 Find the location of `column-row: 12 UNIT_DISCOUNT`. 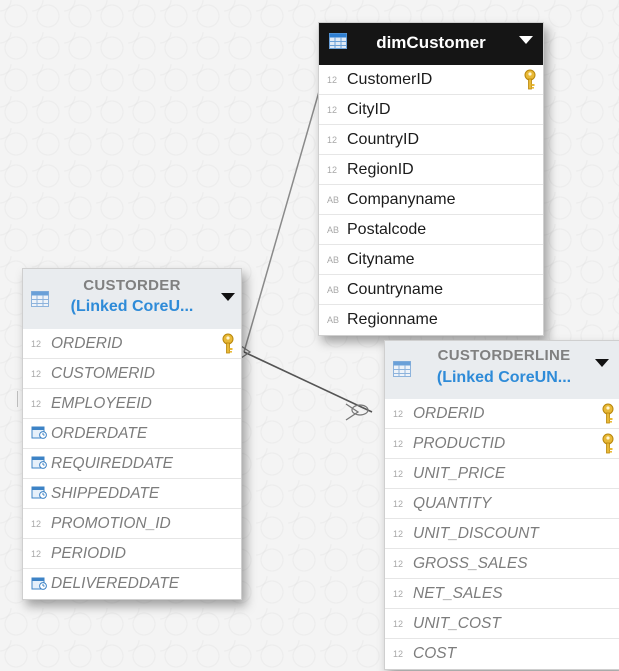

column-row: 12 UNIT_DISCOUNT is located at coordinates (502, 534).